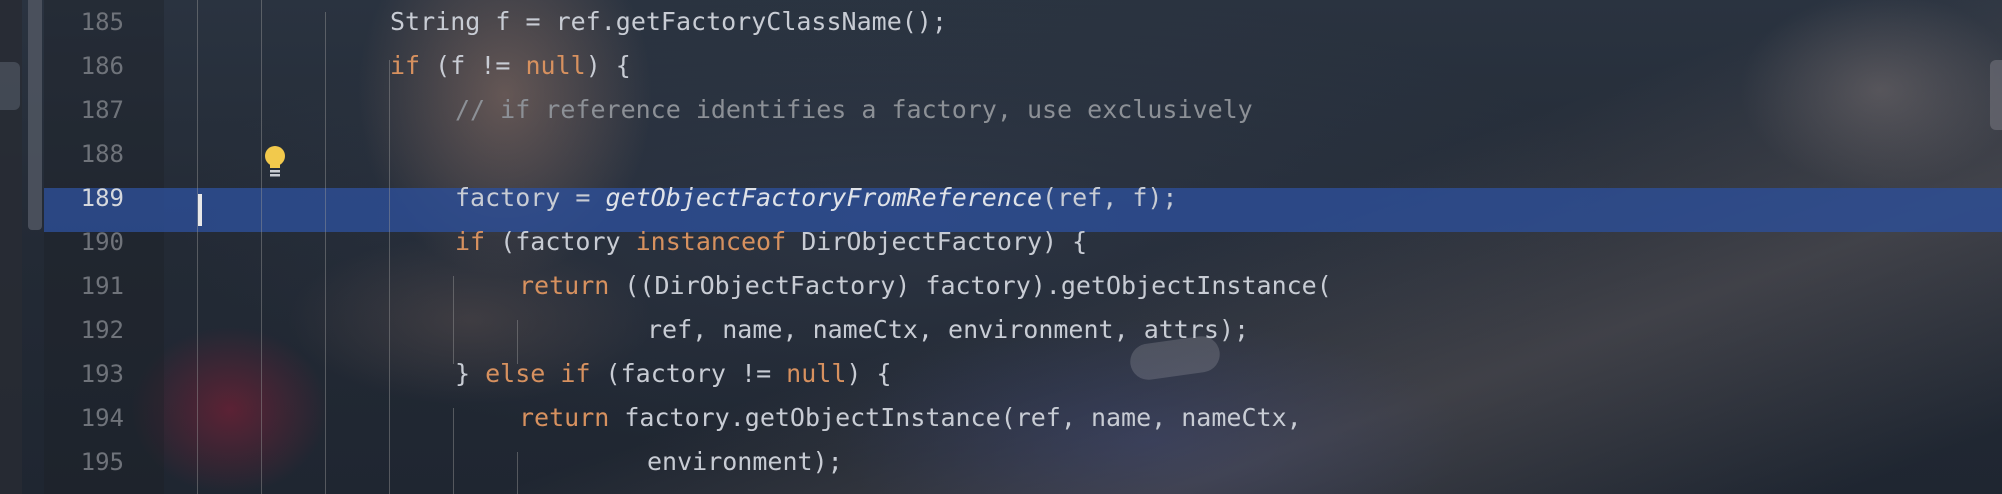 The image size is (2002, 494). I want to click on keyword-token: else, so click(515, 373).